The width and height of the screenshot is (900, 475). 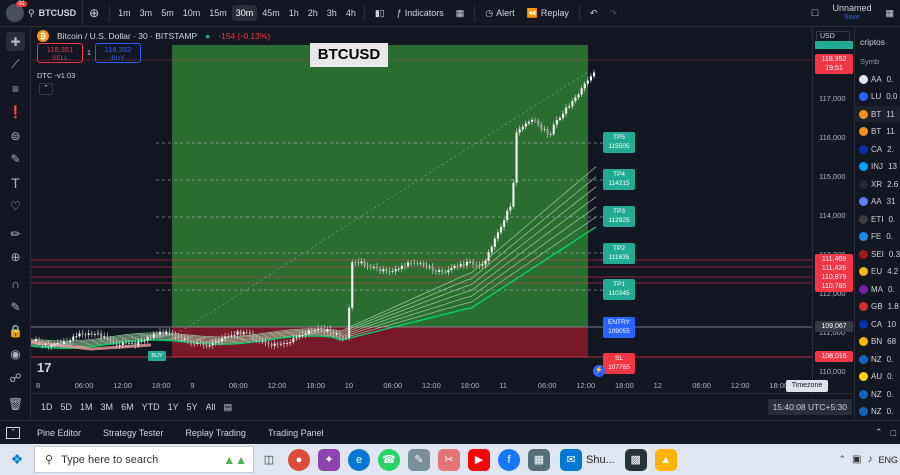 What do you see at coordinates (548, 13) in the screenshot?
I see `replay-button: ⏪ Replay` at bounding box center [548, 13].